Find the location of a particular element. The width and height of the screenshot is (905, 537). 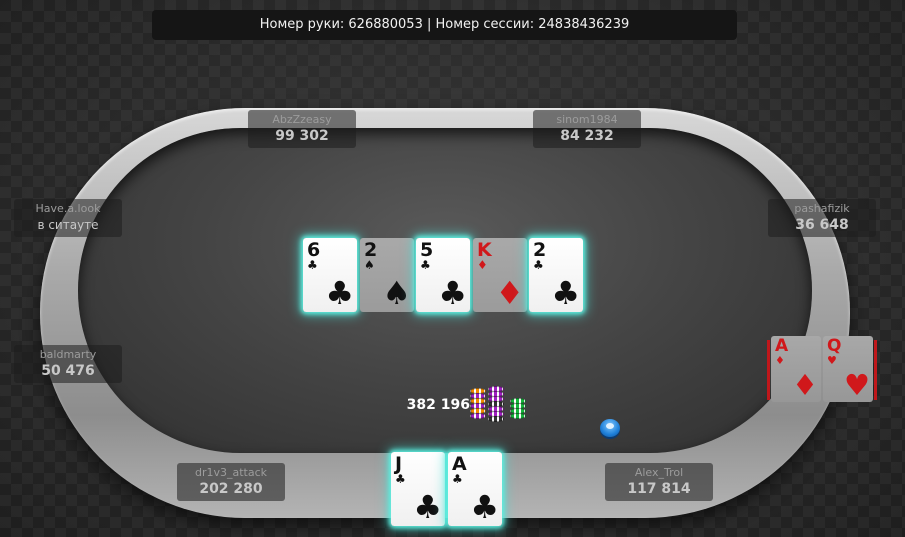

player-stack: 36 648 is located at coordinates (822, 225).